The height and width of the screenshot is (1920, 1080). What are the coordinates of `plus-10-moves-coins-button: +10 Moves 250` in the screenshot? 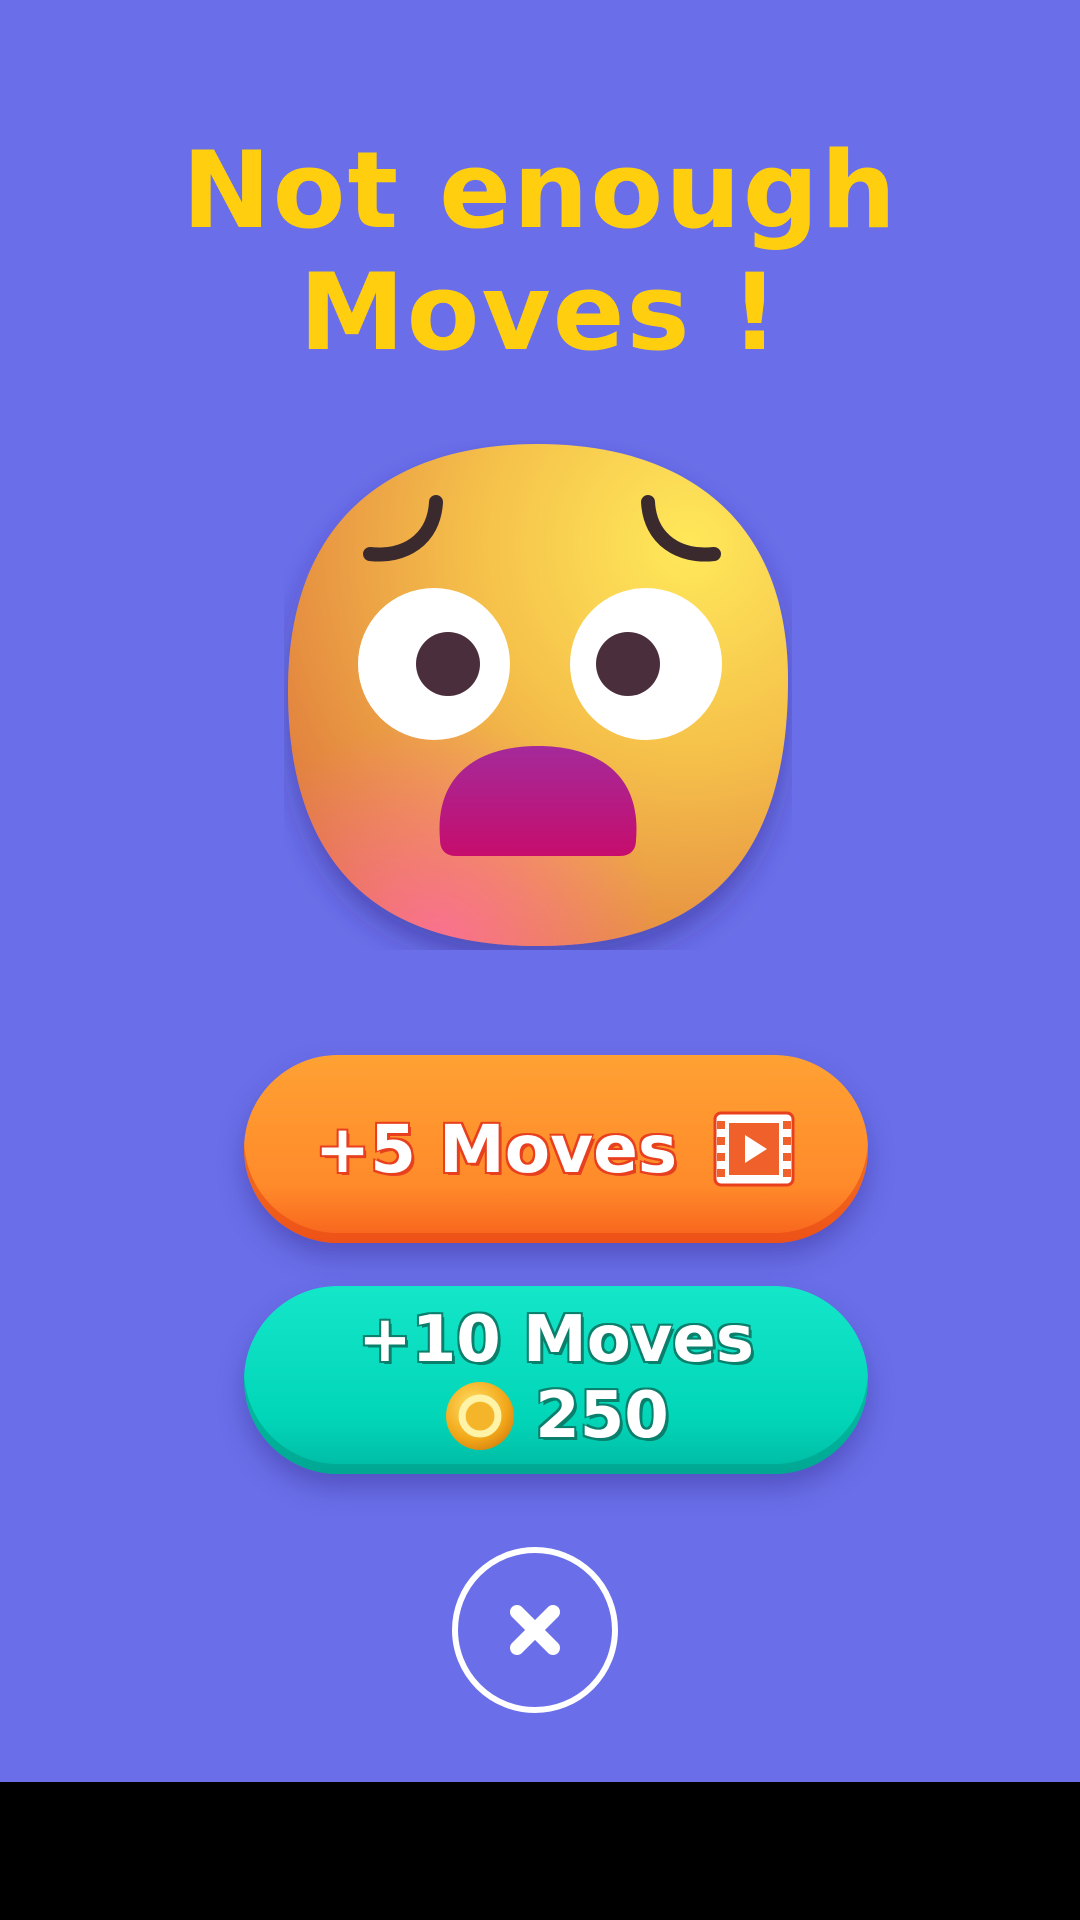 It's located at (556, 1380).